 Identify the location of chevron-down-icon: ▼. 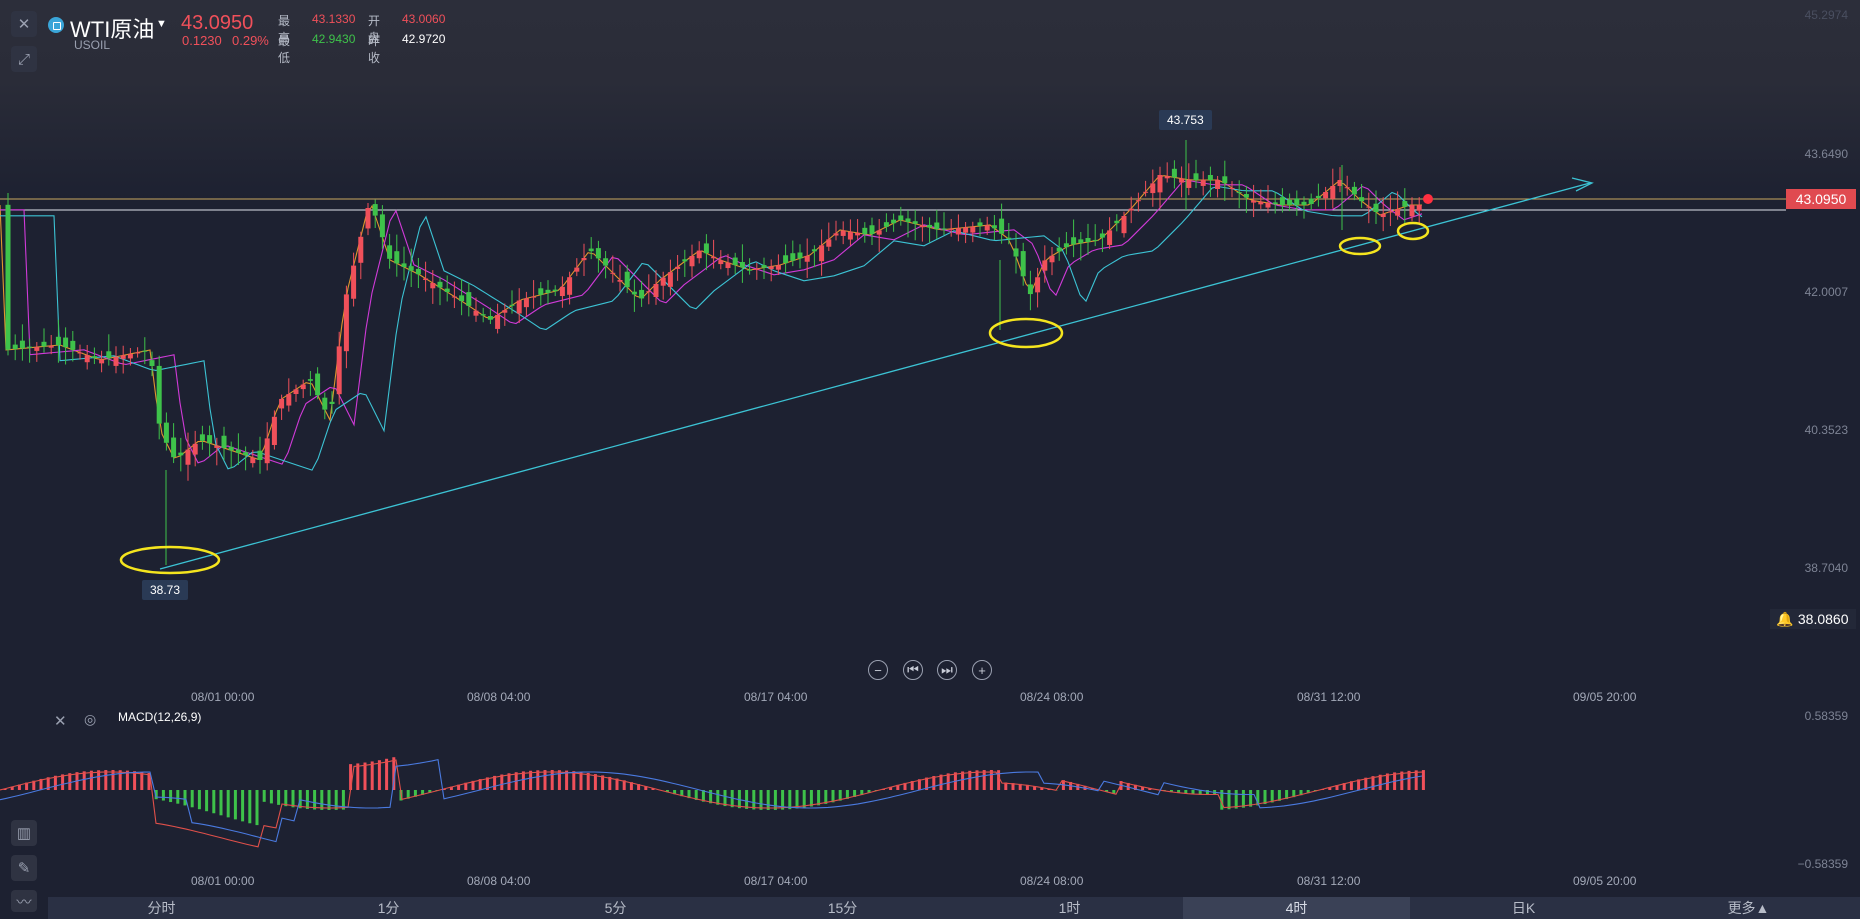
(161, 24).